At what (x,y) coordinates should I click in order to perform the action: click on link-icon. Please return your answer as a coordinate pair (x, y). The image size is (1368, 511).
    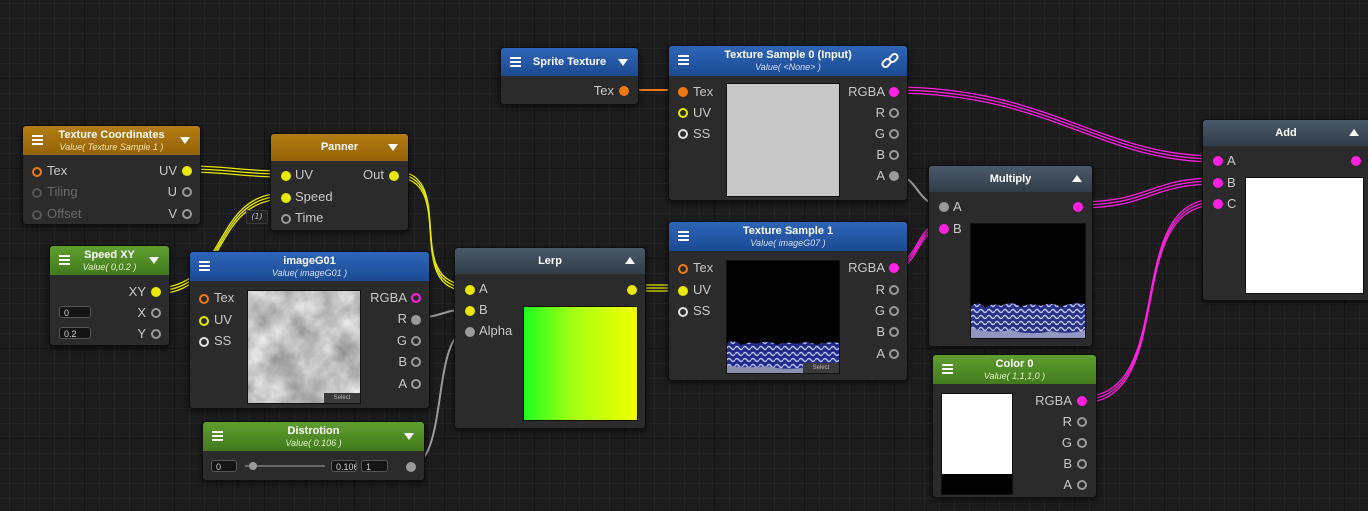
    Looking at the image, I should click on (890, 61).